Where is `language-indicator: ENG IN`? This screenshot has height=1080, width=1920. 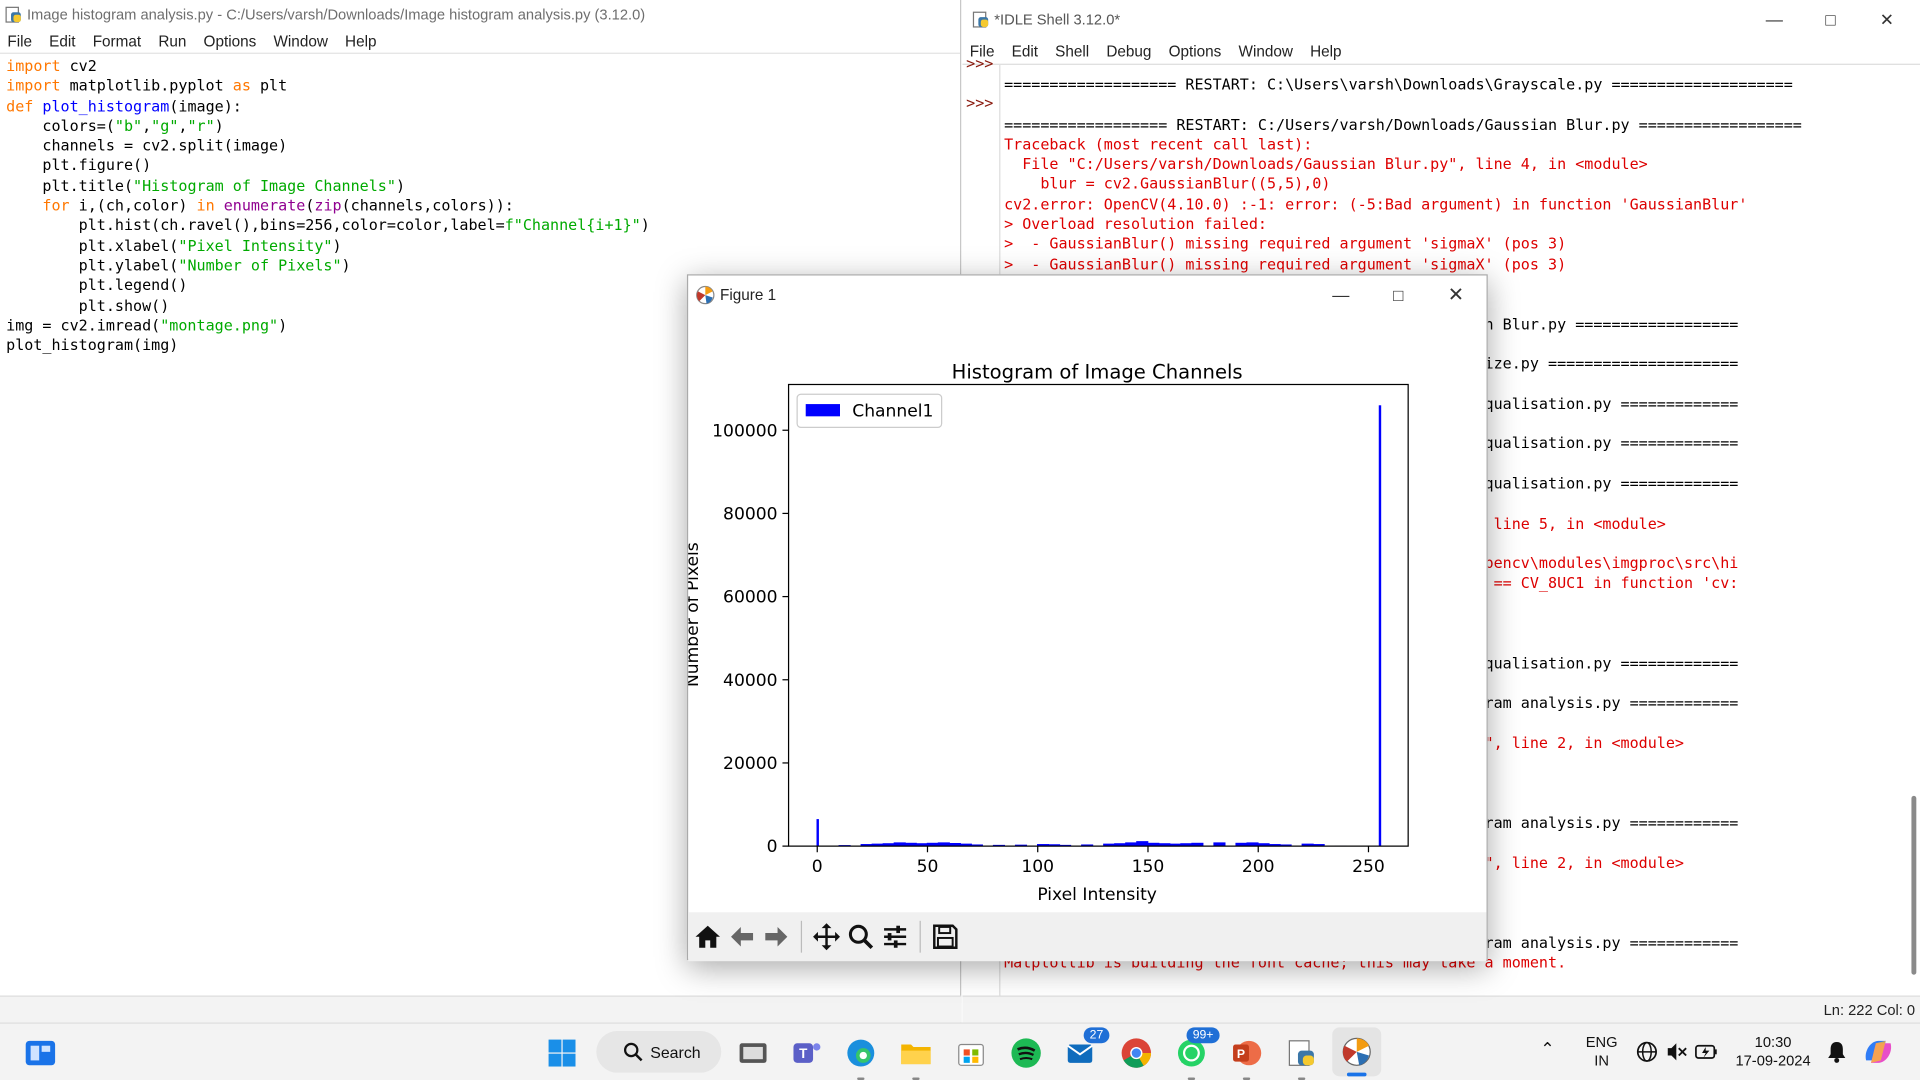
language-indicator: ENG IN is located at coordinates (1602, 1051).